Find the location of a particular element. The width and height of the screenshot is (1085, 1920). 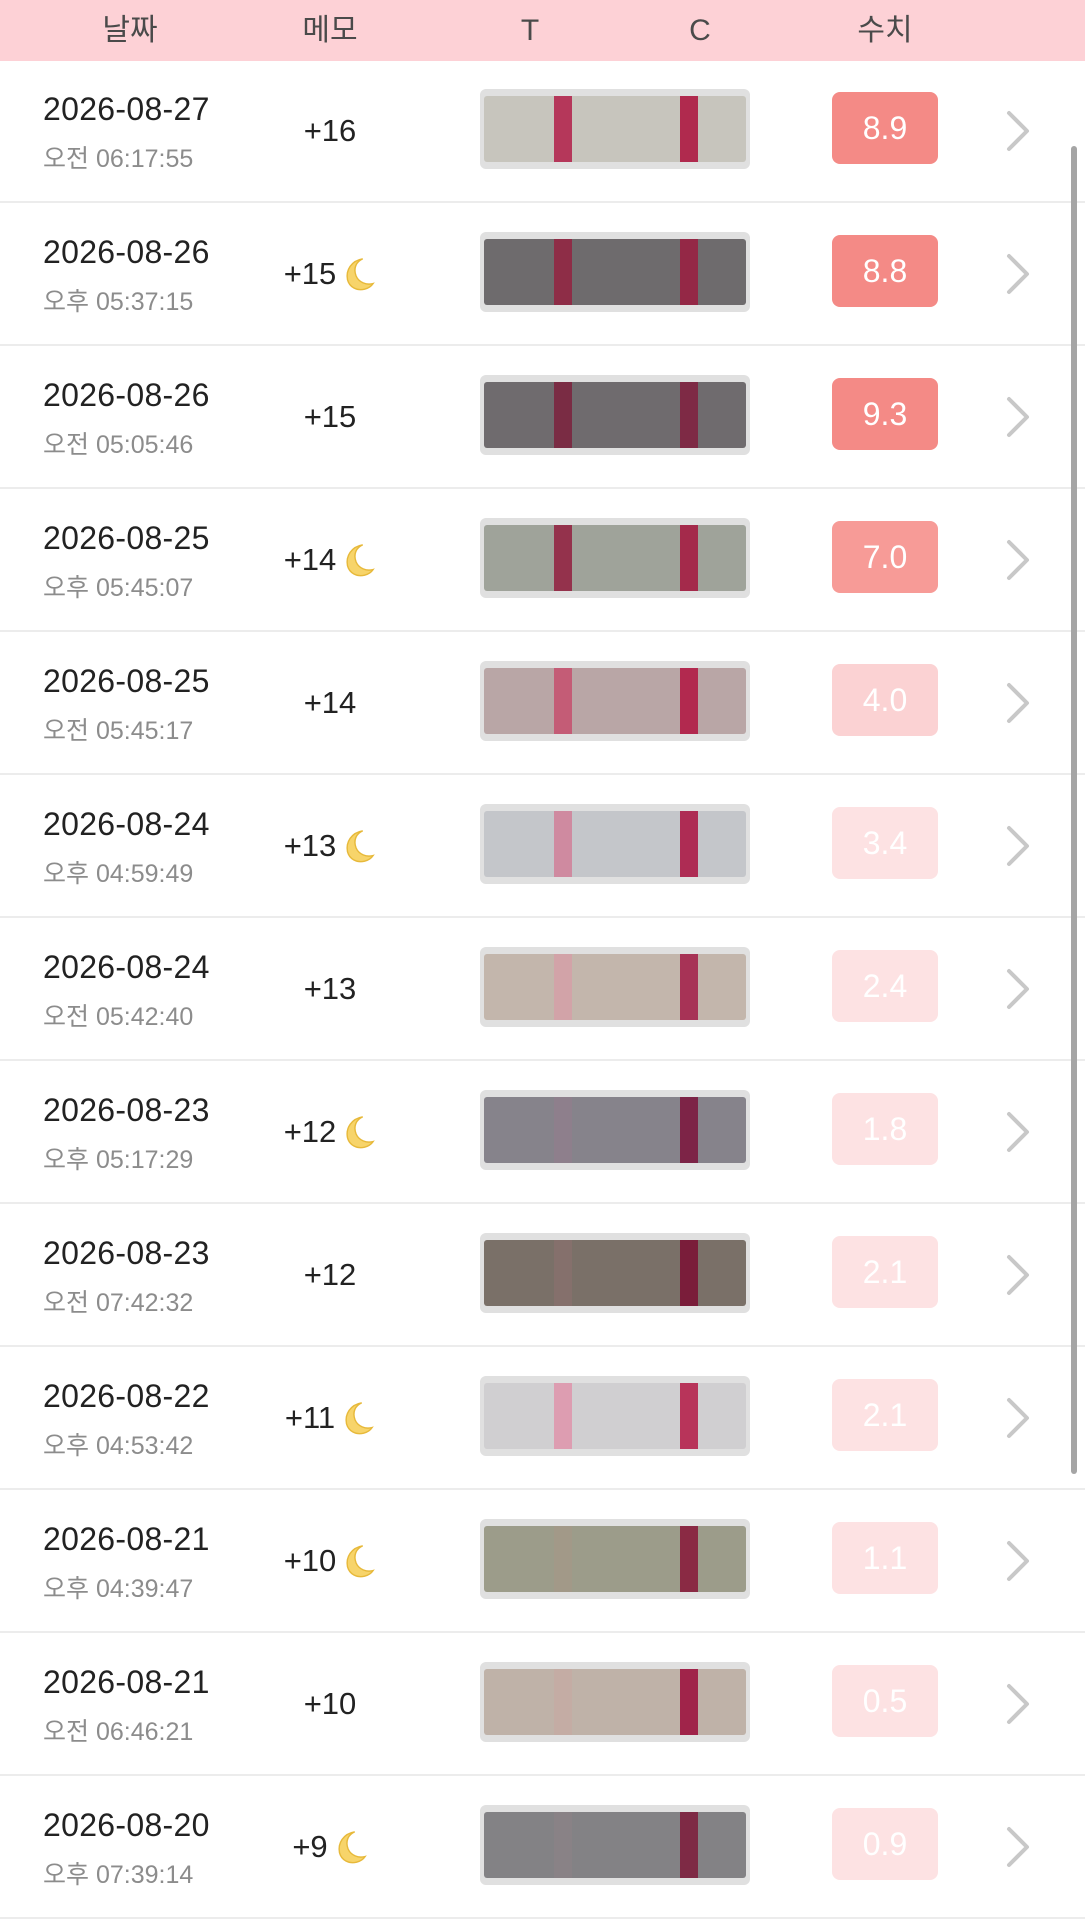

value-badge: 0.5 is located at coordinates (885, 1701).